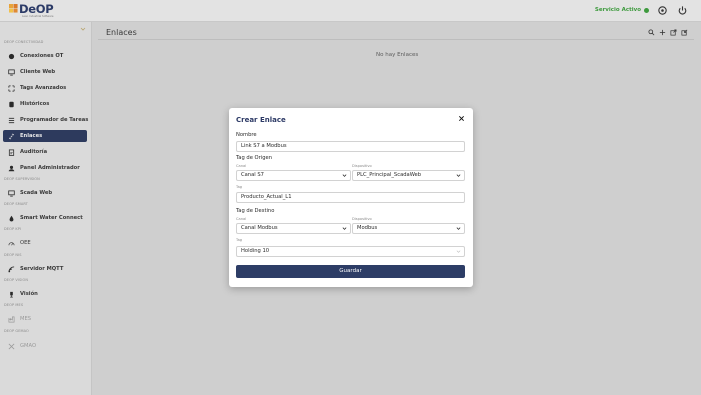 The height and width of the screenshot is (395, 701). Describe the element at coordinates (38, 72) in the screenshot. I see `sidebar-item-label: Cliente Web` at that location.